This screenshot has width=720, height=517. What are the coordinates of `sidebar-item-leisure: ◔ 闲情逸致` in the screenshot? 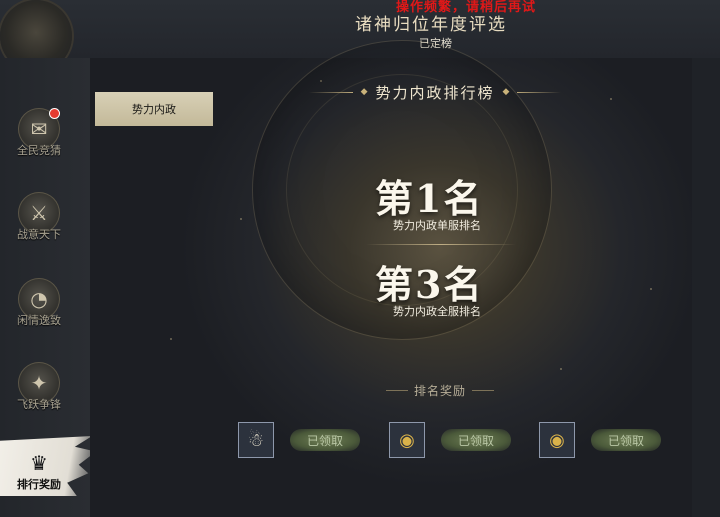 It's located at (39, 313).